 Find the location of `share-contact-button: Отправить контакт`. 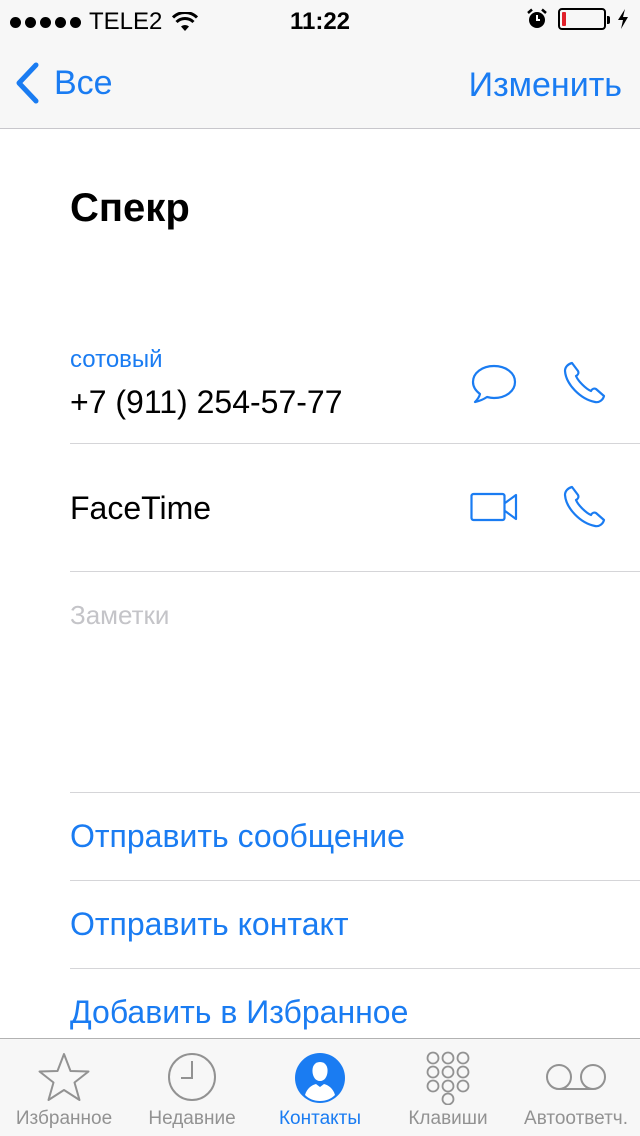

share-contact-button: Отправить контакт is located at coordinates (355, 924).